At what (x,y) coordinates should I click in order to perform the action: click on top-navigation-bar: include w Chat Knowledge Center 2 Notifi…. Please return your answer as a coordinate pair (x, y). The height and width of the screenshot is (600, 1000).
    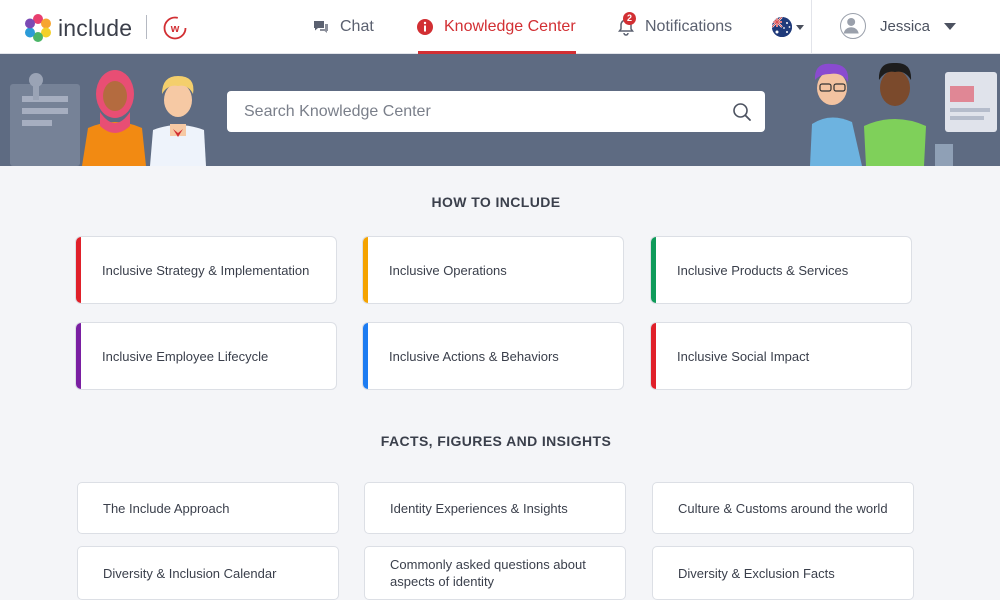
    Looking at the image, I should click on (500, 27).